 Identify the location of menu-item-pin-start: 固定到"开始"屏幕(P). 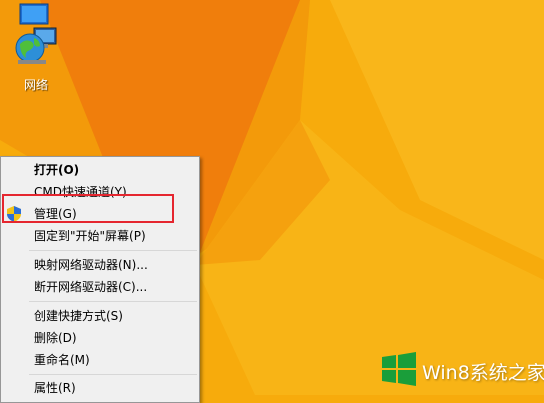
(100, 236).